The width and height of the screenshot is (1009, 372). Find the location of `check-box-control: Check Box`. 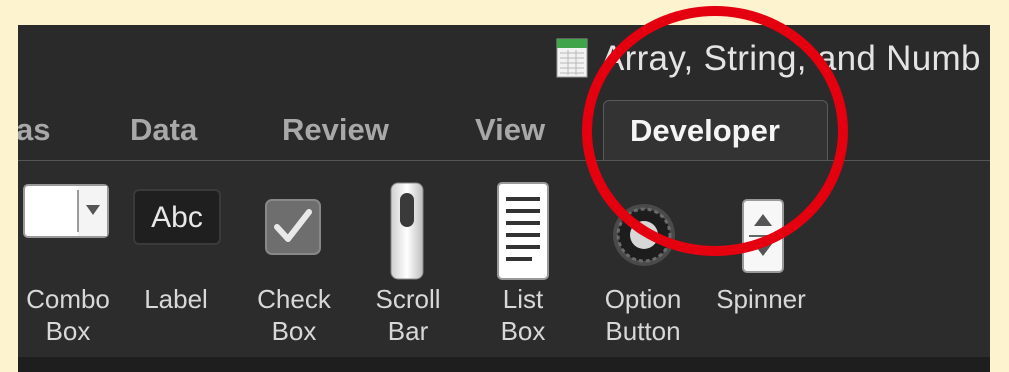

check-box-control: Check Box is located at coordinates (294, 259).